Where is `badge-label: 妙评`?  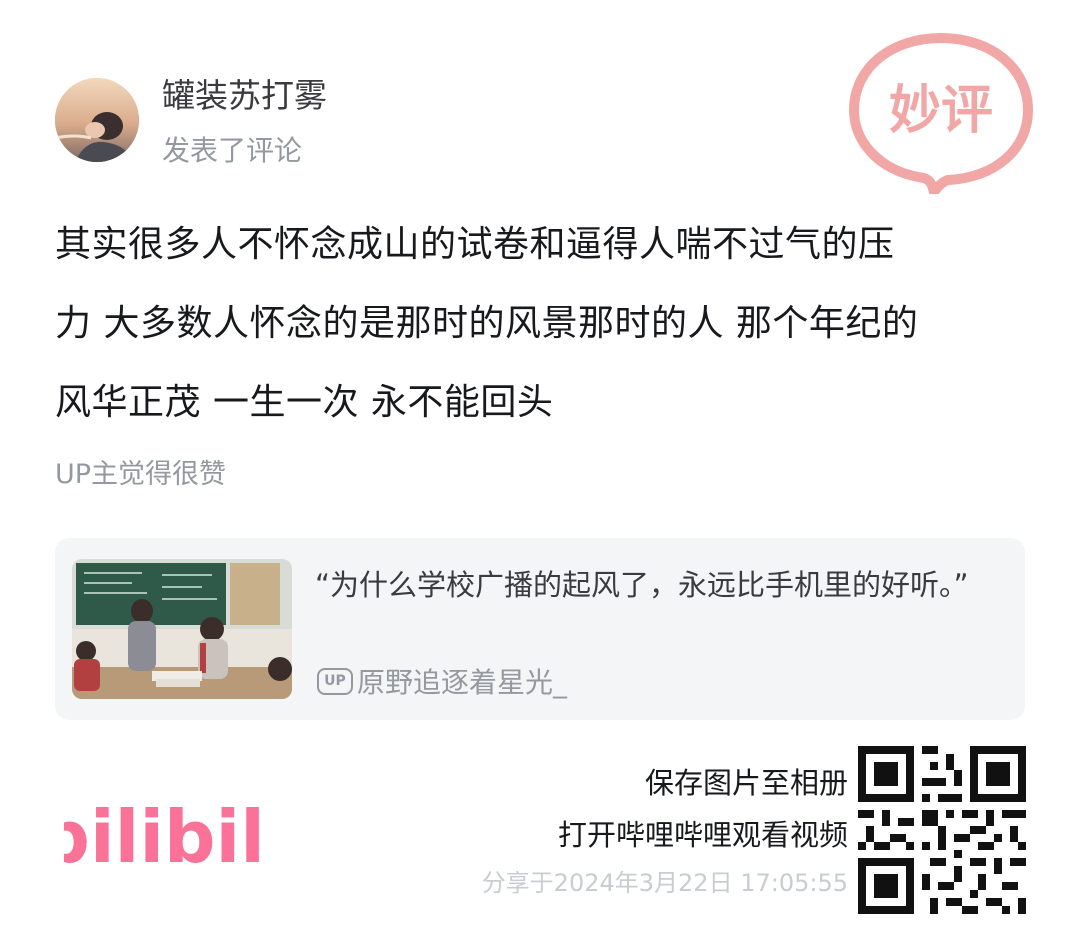 badge-label: 妙评 is located at coordinates (941, 111).